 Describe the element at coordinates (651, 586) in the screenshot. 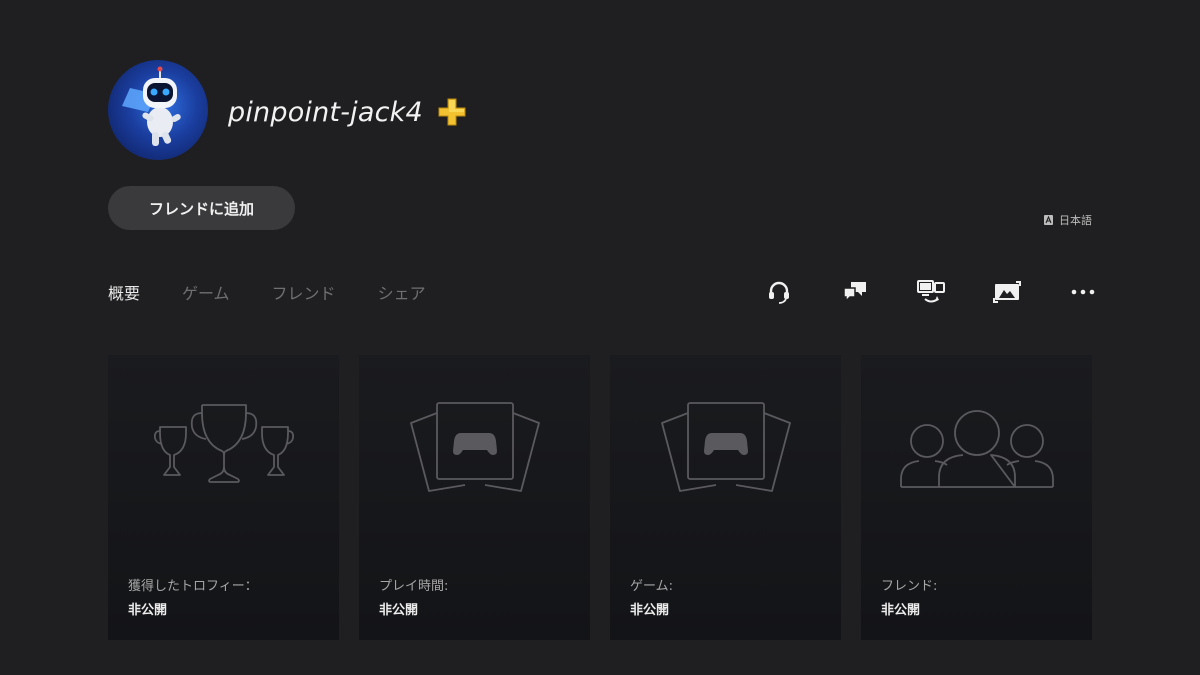

I see `card-label: ゲーム:` at that location.